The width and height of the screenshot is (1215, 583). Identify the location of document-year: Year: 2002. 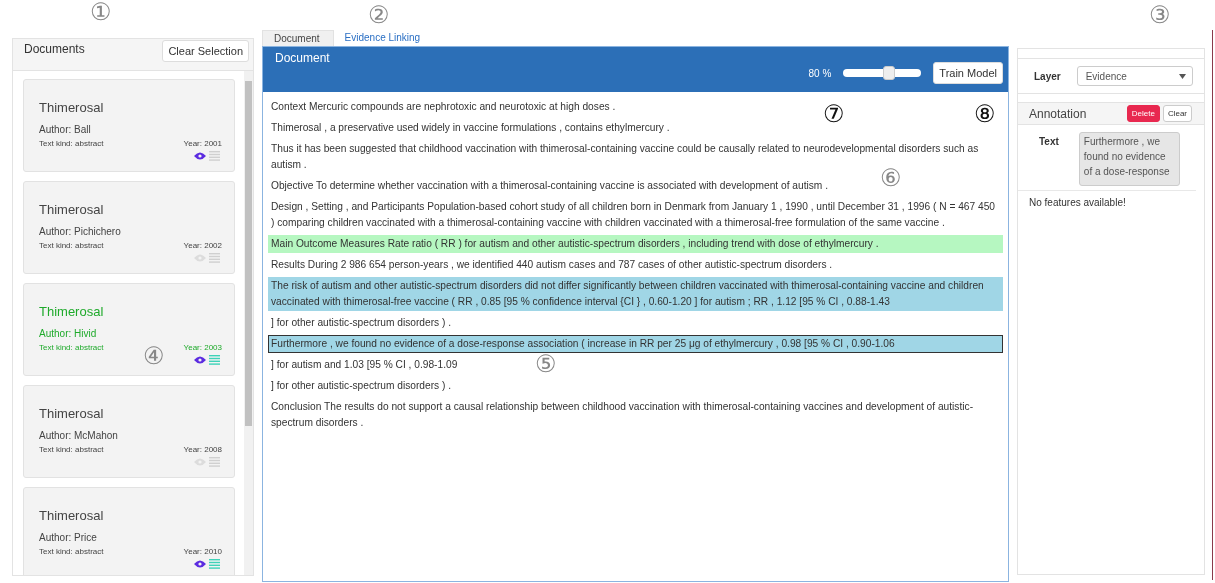
(202, 245).